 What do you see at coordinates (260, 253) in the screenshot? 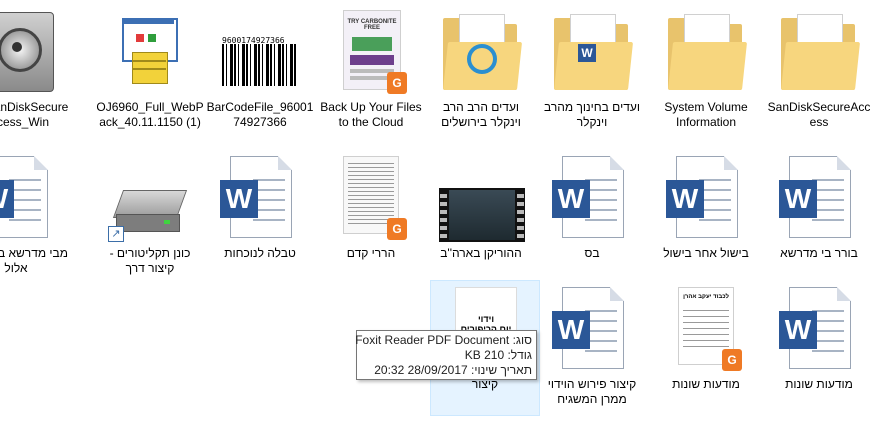
I see `file-label: טבלה לנוכחות` at bounding box center [260, 253].